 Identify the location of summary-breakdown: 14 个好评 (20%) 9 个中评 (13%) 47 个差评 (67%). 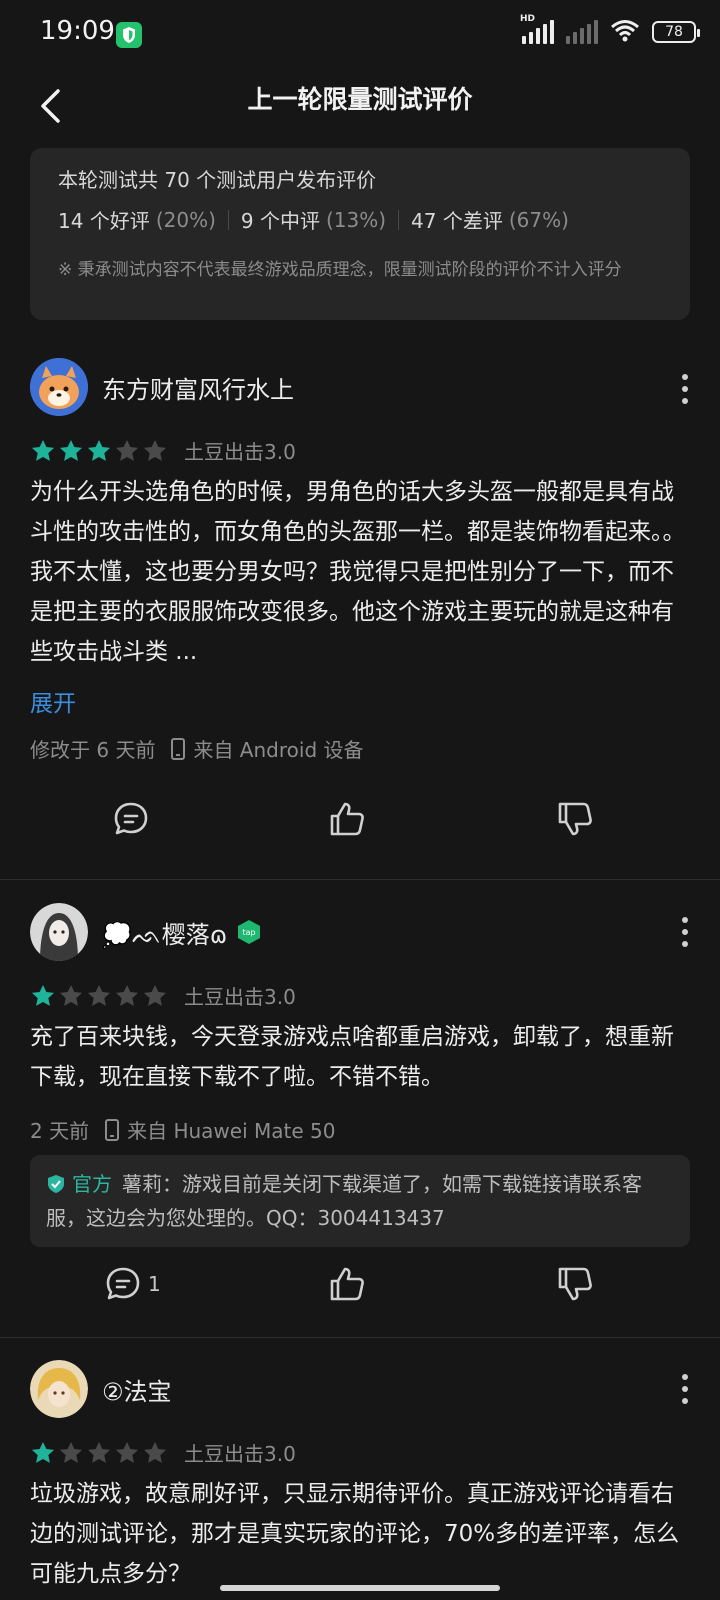
(360, 219).